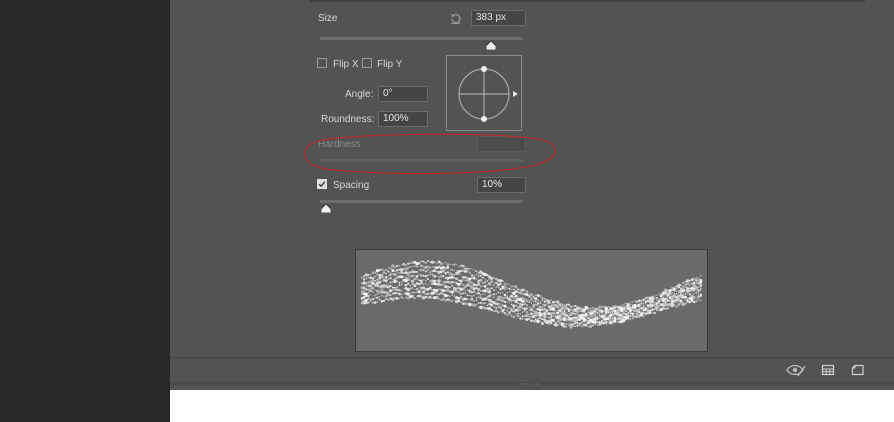 The height and width of the screenshot is (422, 894). Describe the element at coordinates (490, 45) in the screenshot. I see `size-slider-thumb` at that location.